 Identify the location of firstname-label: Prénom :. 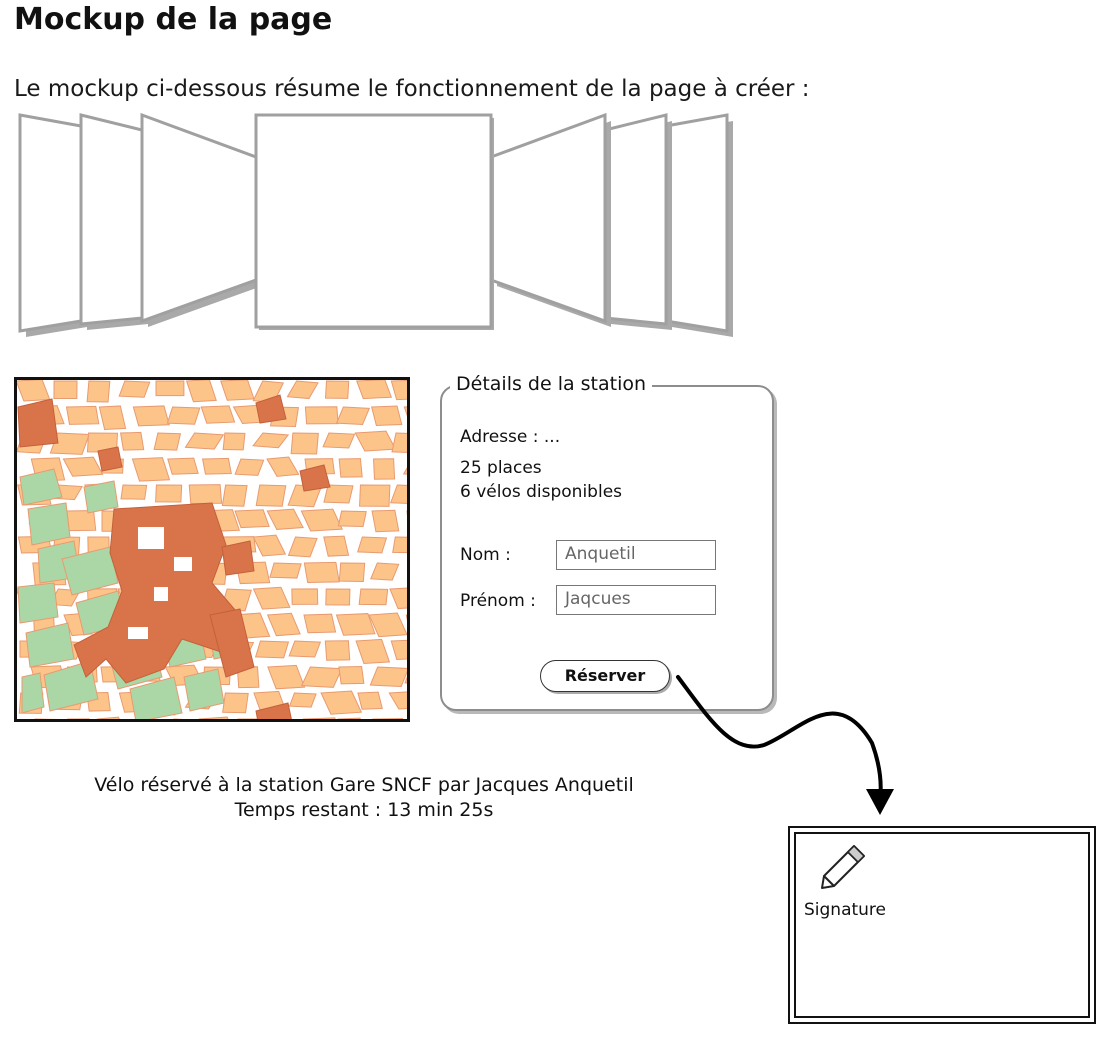
(498, 601).